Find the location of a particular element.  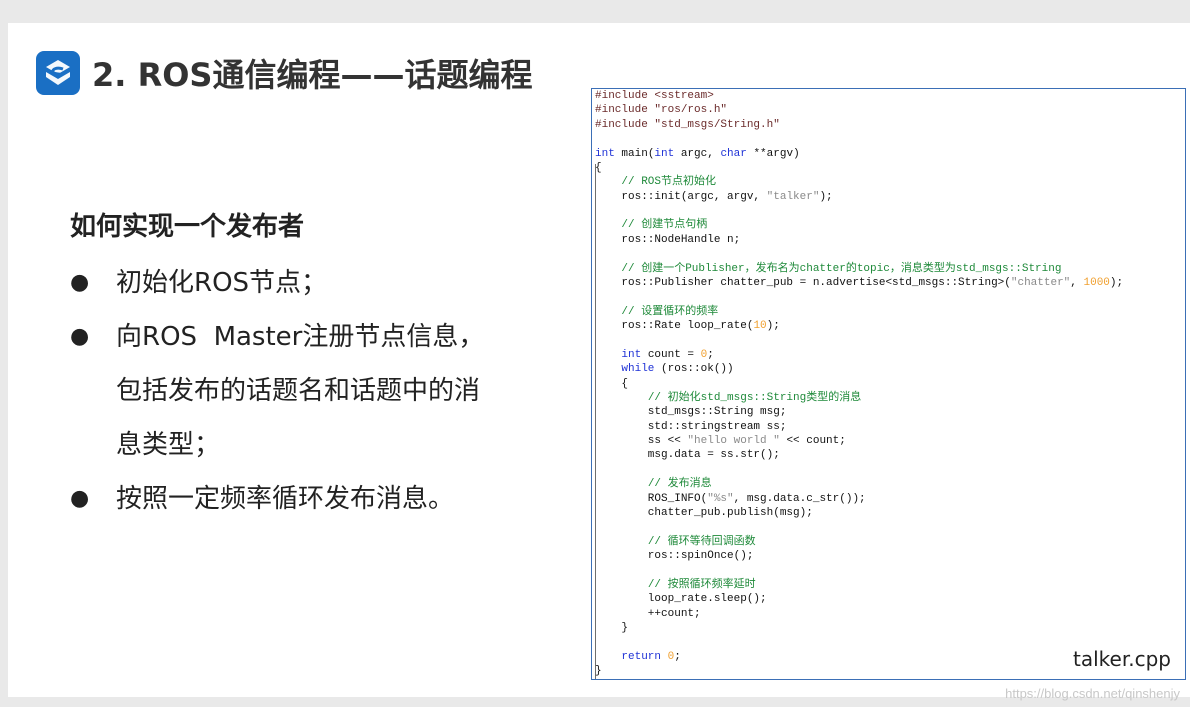

code-line: ros::Rate loop_rate(10); is located at coordinates (687, 326).